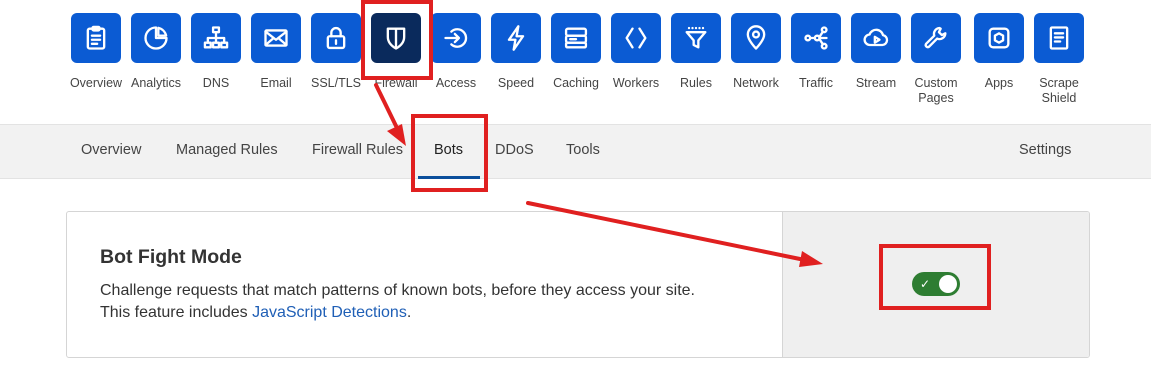 The height and width of the screenshot is (376, 1151). Describe the element at coordinates (336, 83) in the screenshot. I see `nav-item-label: SSL/TLS` at that location.